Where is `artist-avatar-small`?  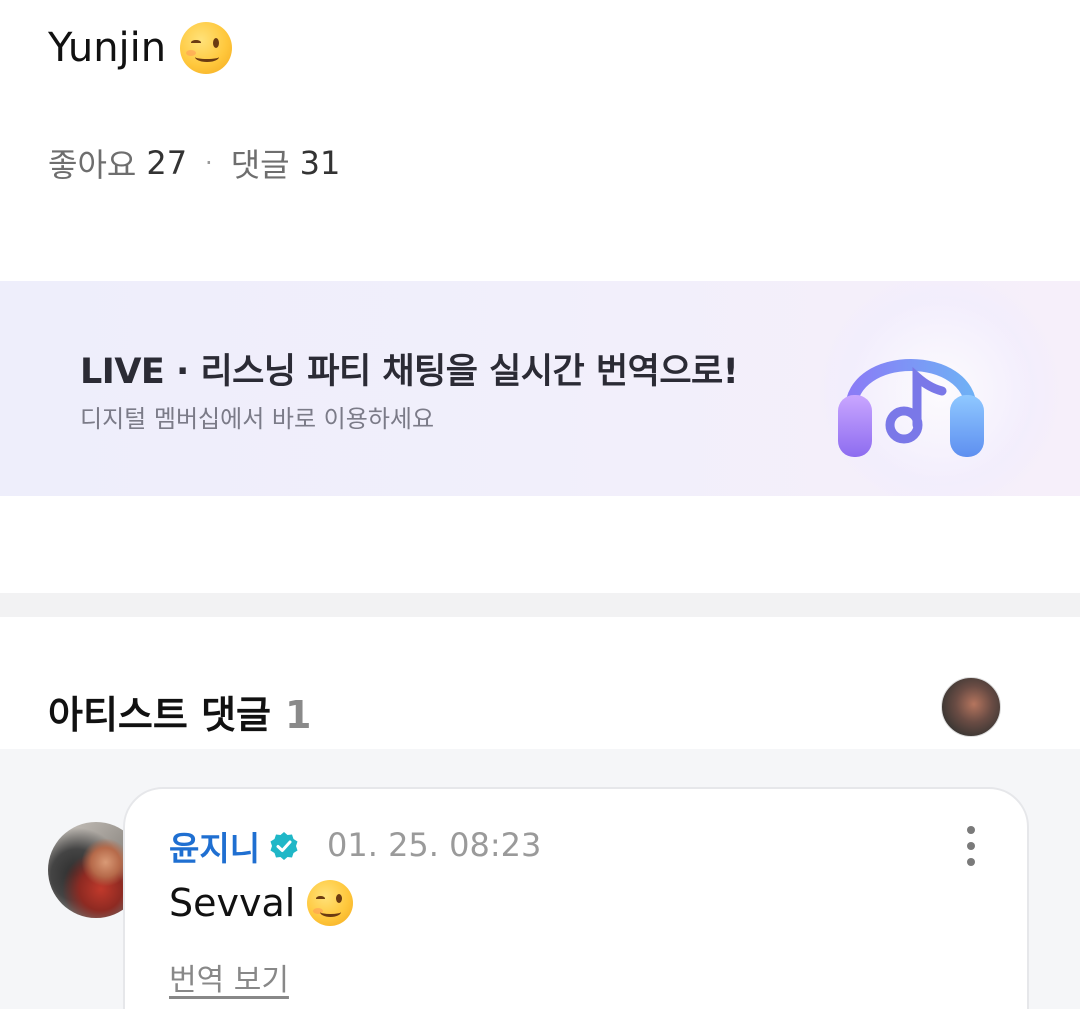
artist-avatar-small is located at coordinates (971, 707).